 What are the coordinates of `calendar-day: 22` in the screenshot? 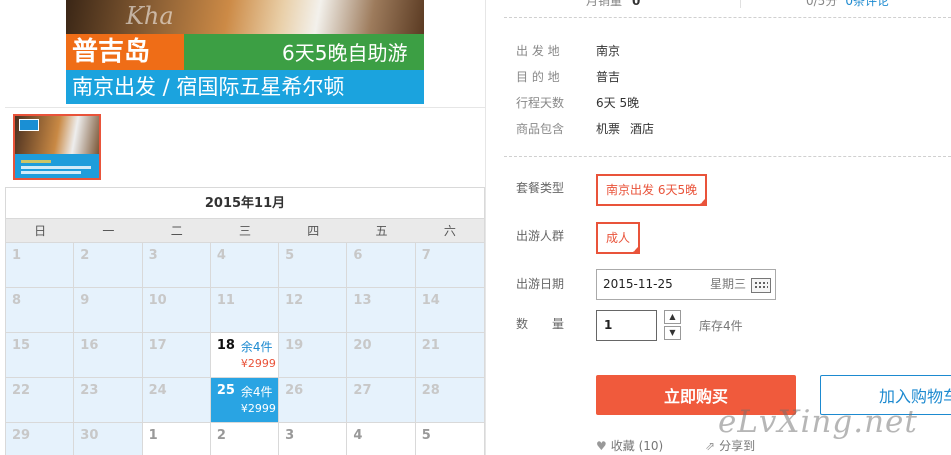 It's located at (40, 400).